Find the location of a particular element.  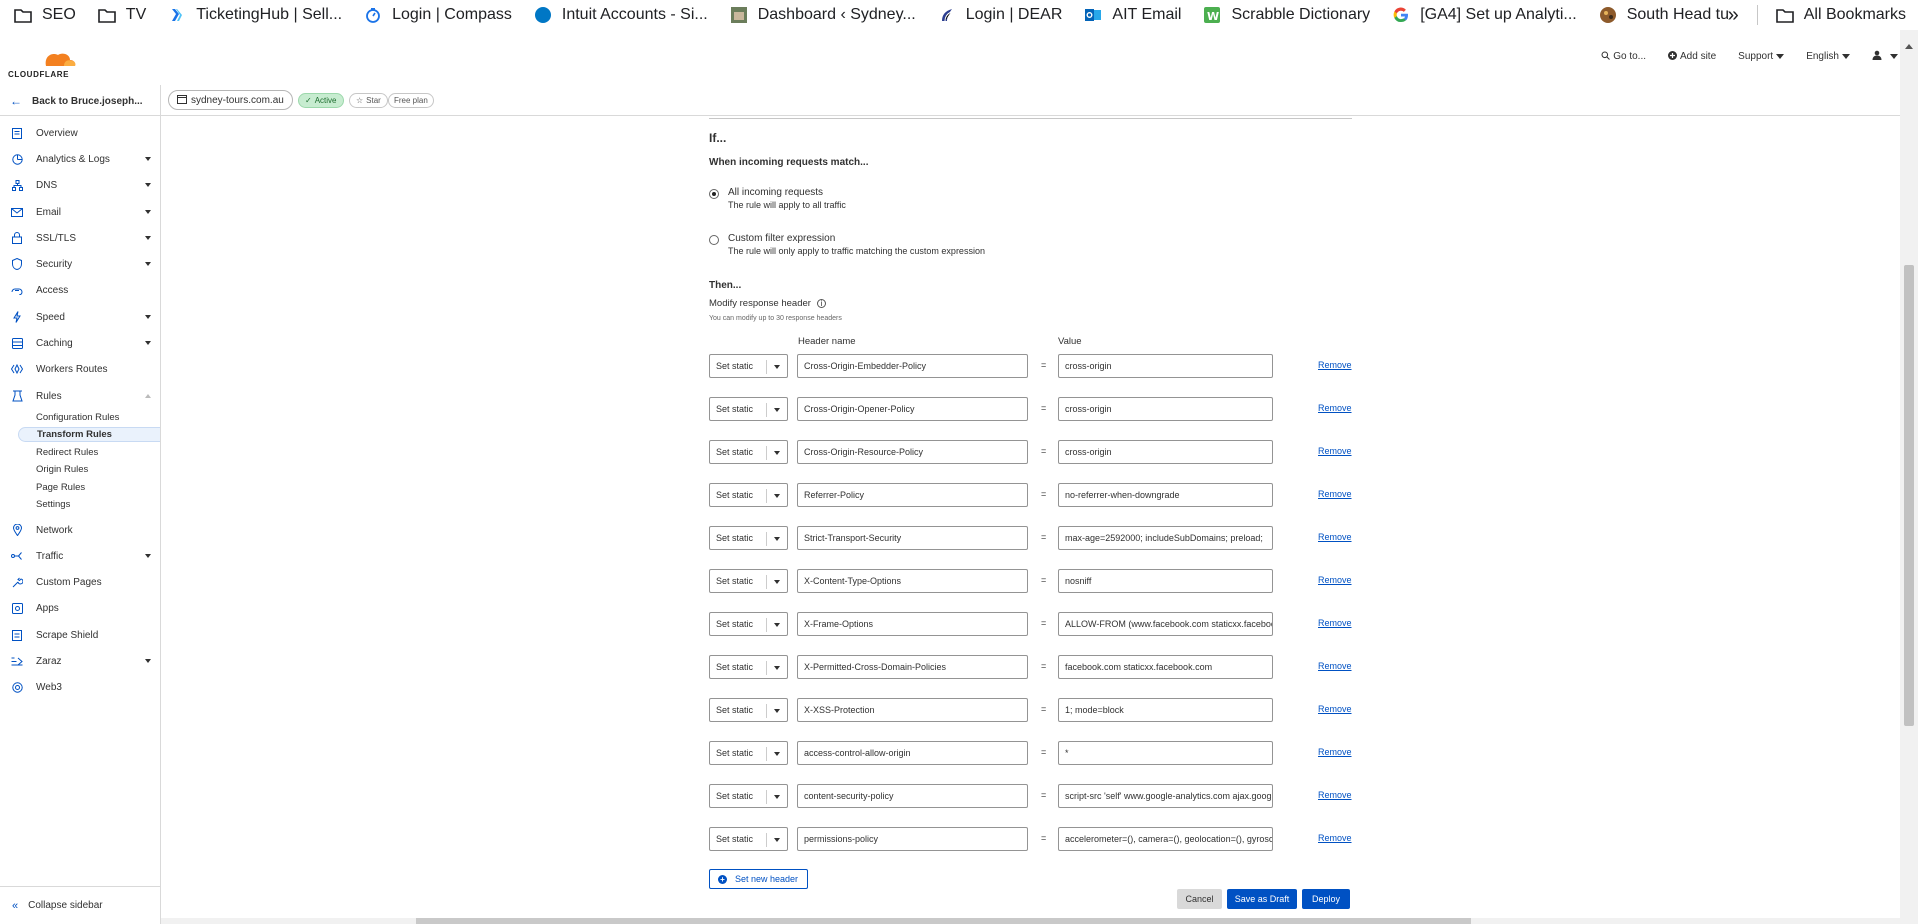

sidebar-item-security: Security is located at coordinates (80, 264).